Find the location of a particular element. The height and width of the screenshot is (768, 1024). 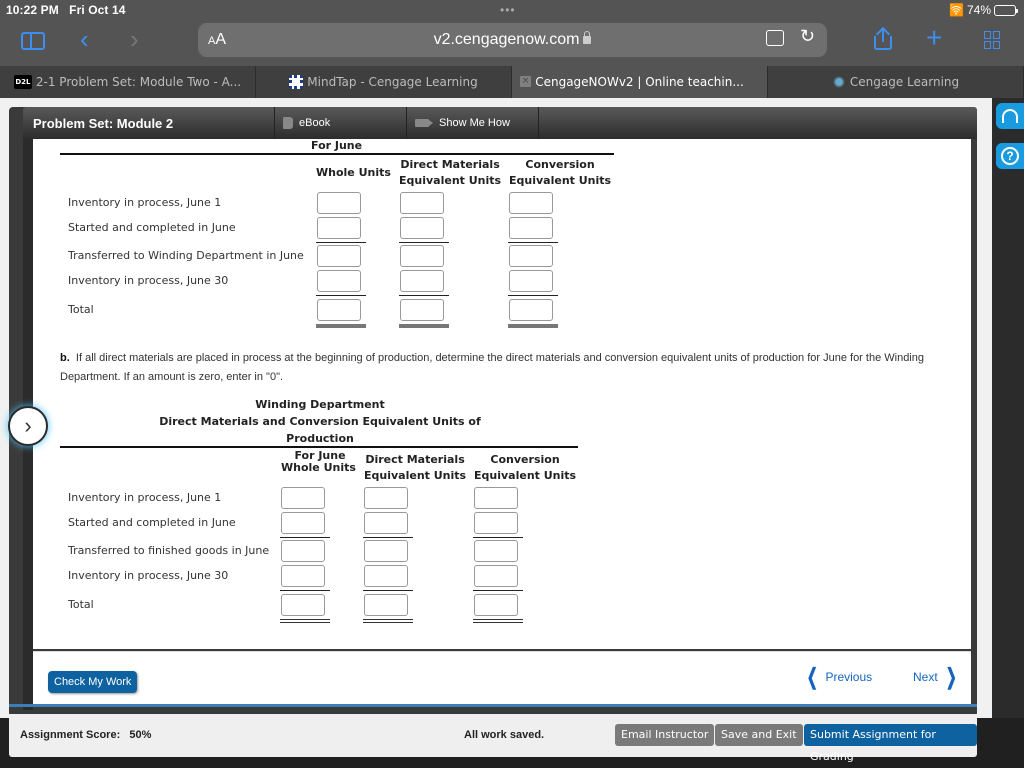

show-me-how-button: Show Me How is located at coordinates (473, 123).